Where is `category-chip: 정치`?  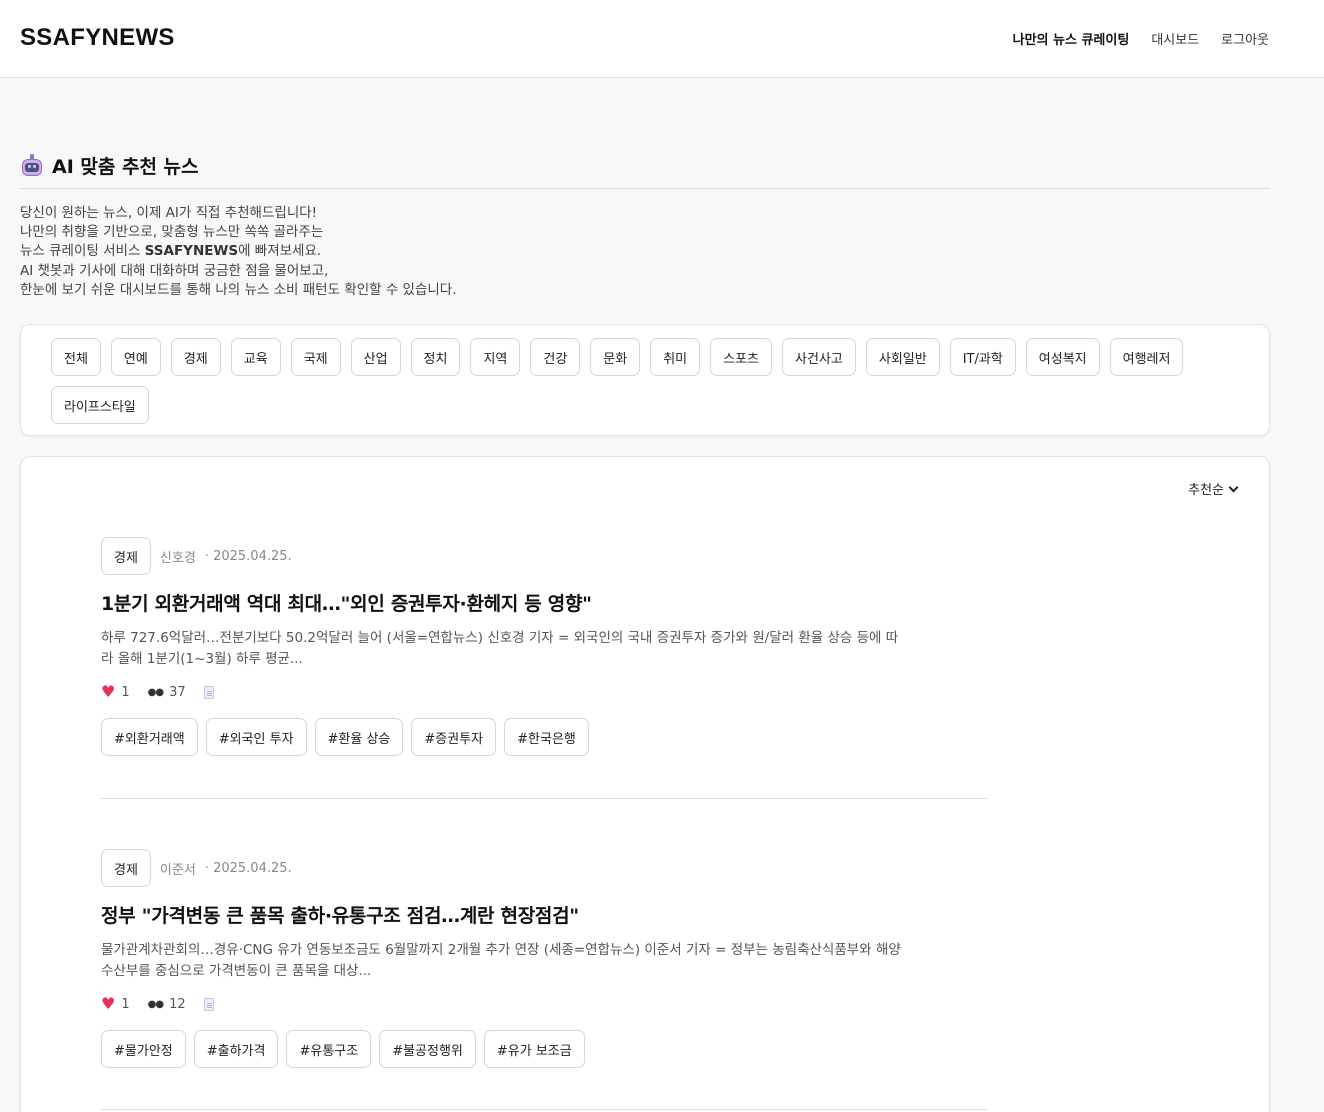 category-chip: 정치 is located at coordinates (435, 357).